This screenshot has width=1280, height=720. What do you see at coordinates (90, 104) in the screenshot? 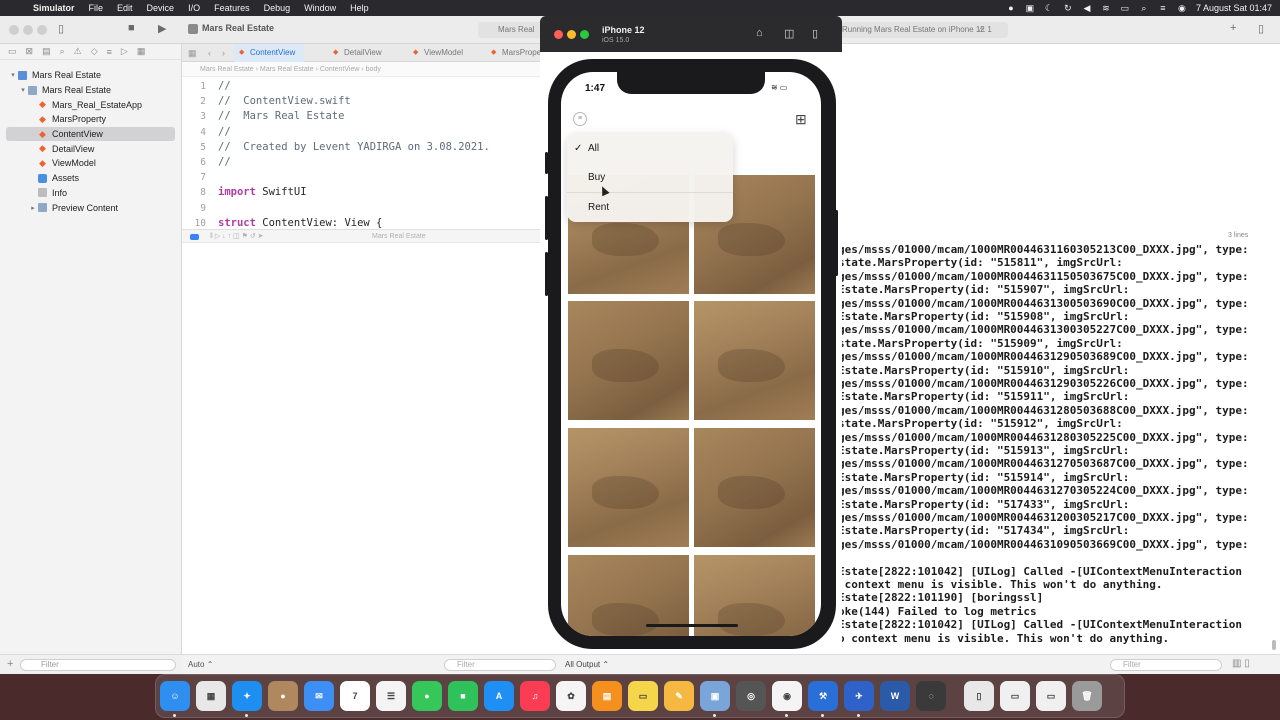
I see `navigator-item: ◆ Mars_Real_EstateApp` at bounding box center [90, 104].